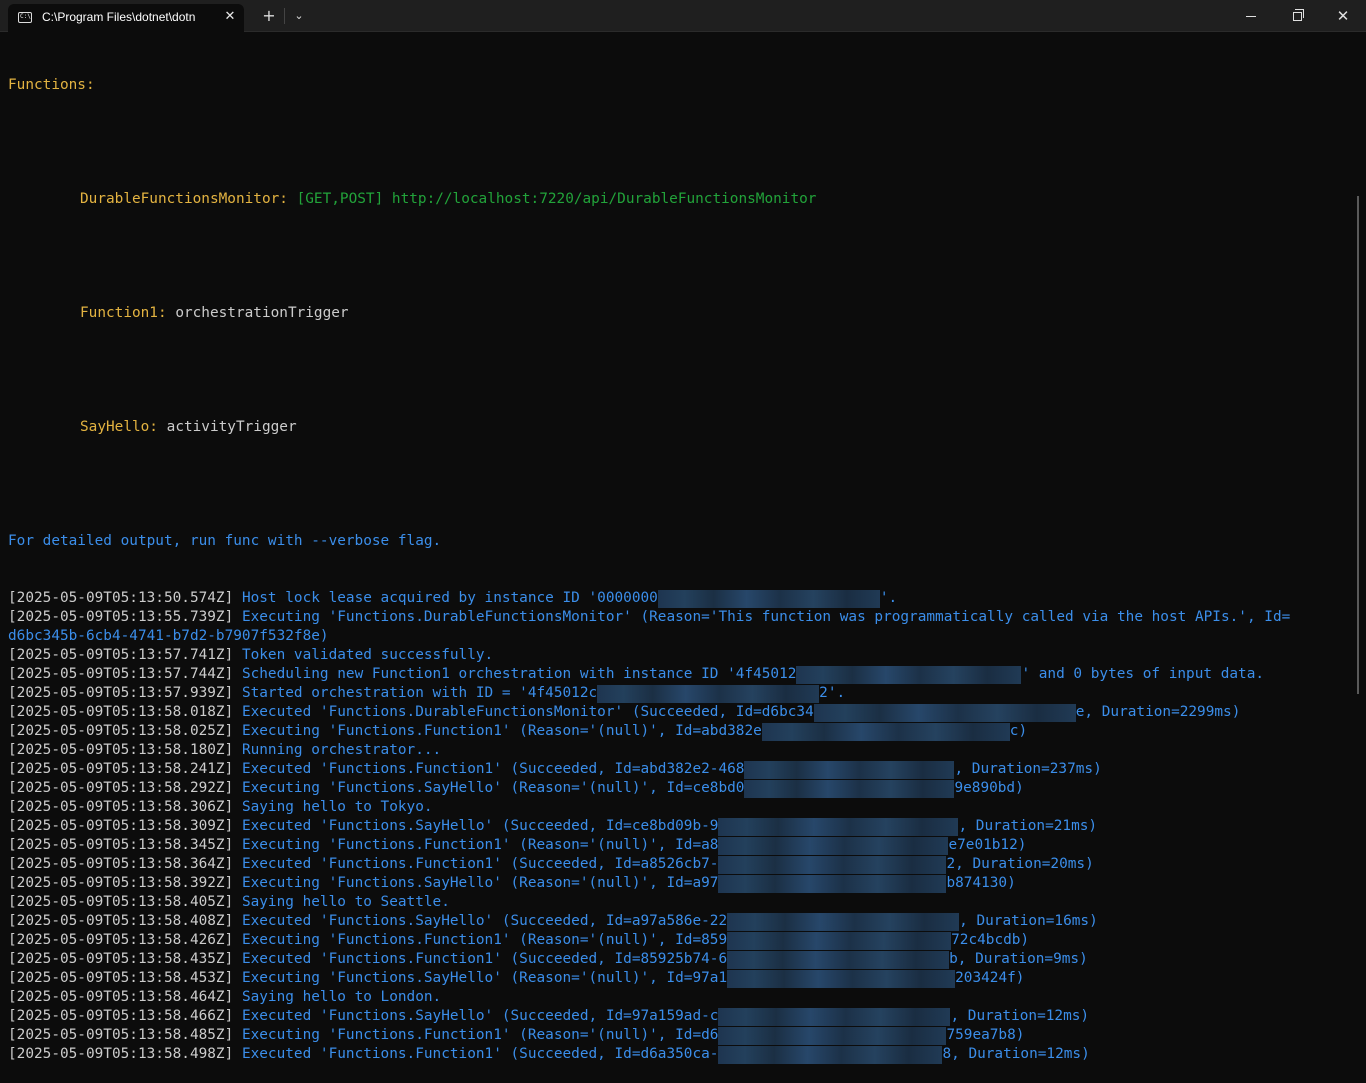  What do you see at coordinates (121, 826) in the screenshot?
I see `log-timestamp: [2025-05-09T05:13:58.309Z]` at bounding box center [121, 826].